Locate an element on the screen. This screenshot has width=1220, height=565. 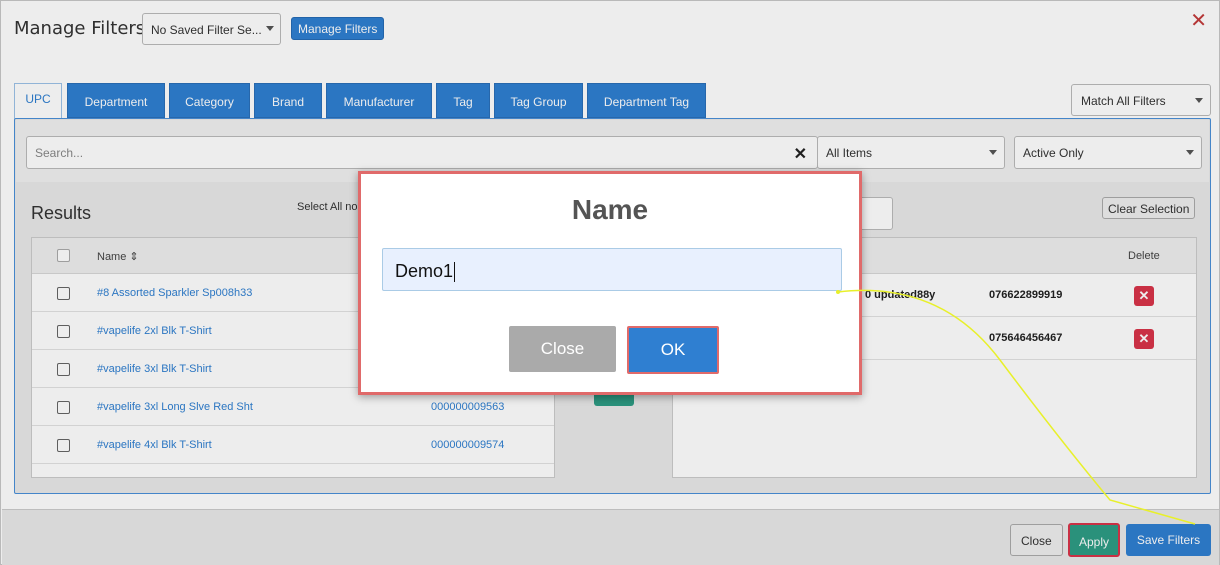
modal-title: Name is located at coordinates (610, 209).